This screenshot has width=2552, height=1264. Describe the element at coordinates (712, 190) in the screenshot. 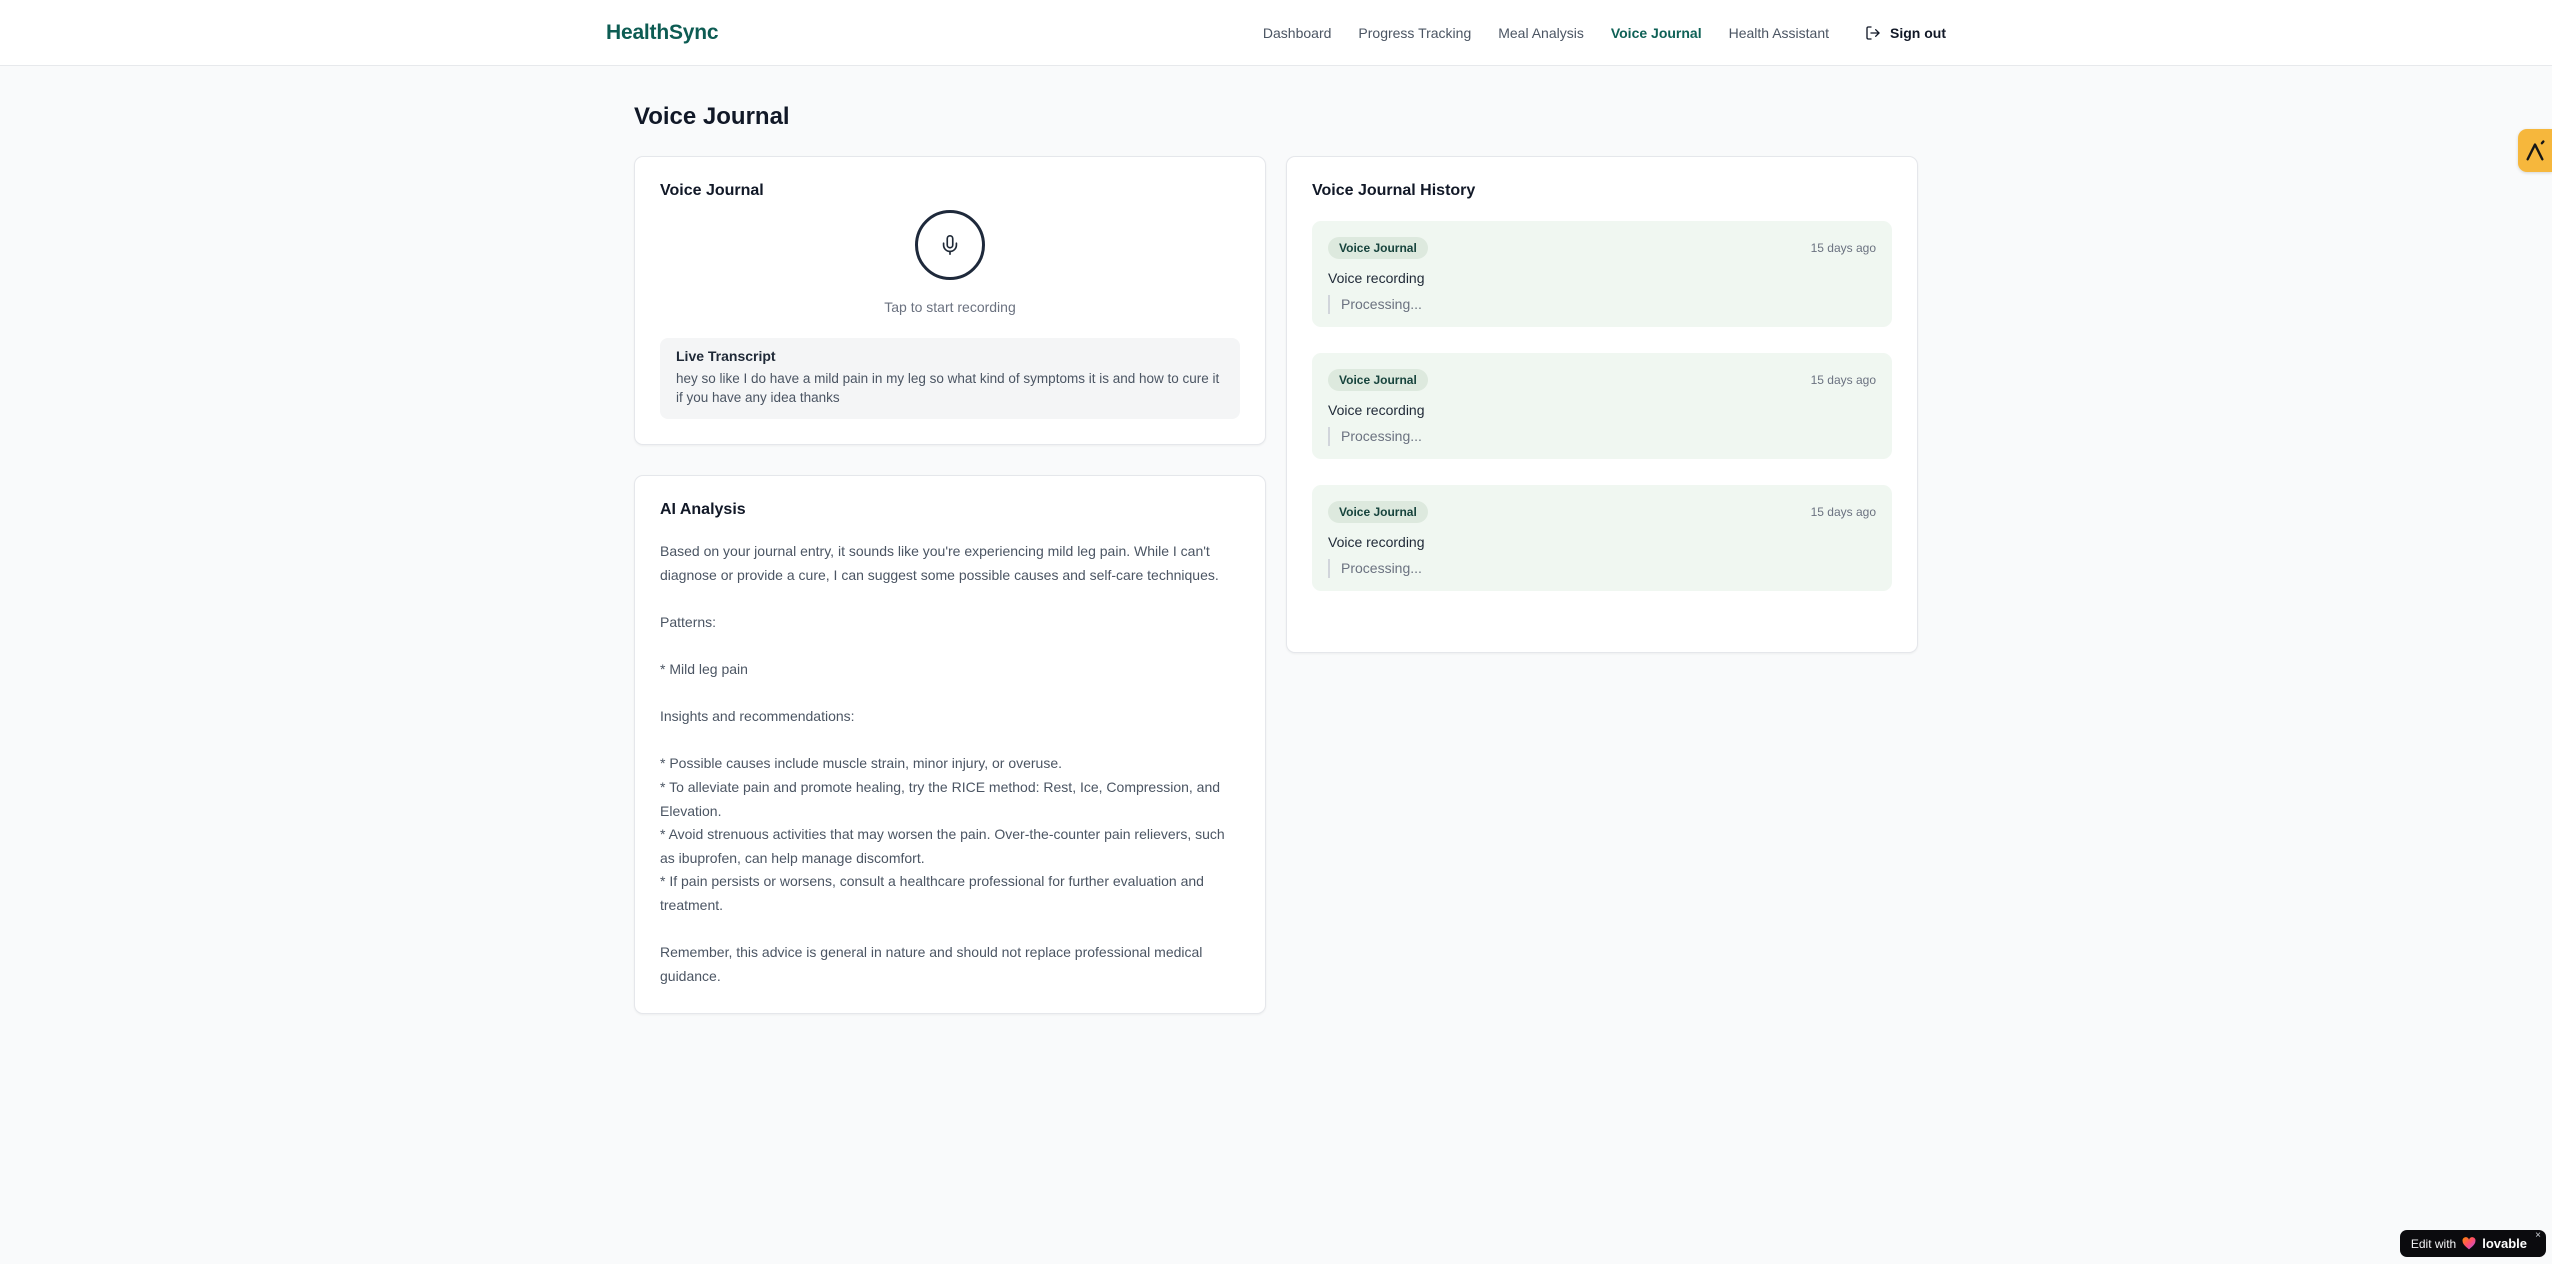

I see `recorder-card-title: Voice Journal` at that location.